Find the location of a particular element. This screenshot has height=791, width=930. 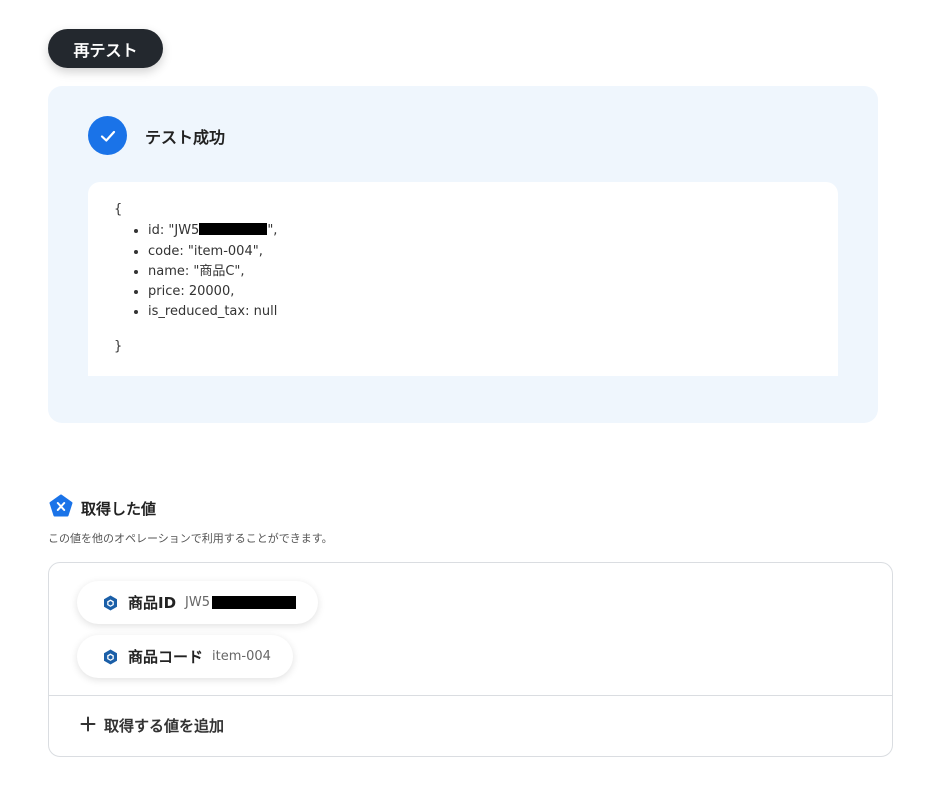

value-chip-value: JW5 is located at coordinates (198, 602).